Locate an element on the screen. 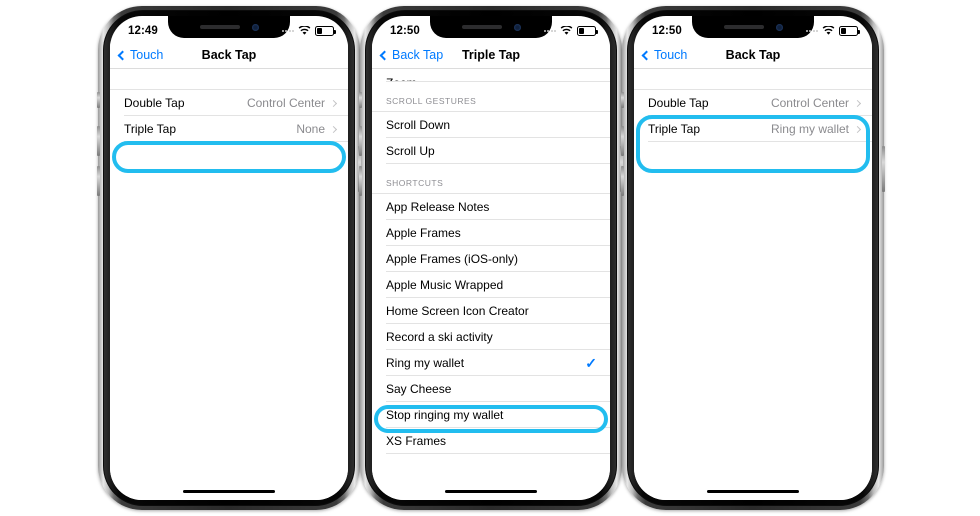 The height and width of the screenshot is (516, 980). section-header-scroll-gestures: SCROLL GESTURES is located at coordinates (491, 96).